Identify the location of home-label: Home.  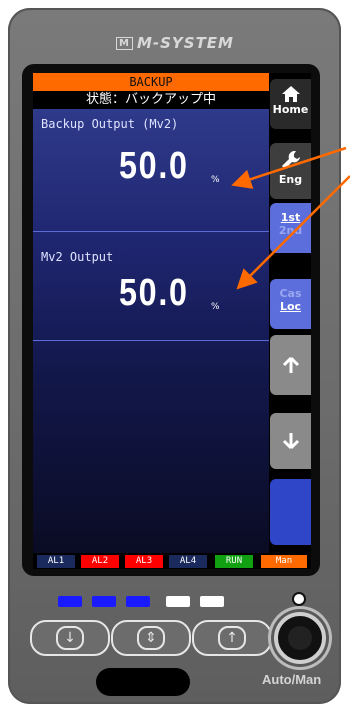
(290, 109).